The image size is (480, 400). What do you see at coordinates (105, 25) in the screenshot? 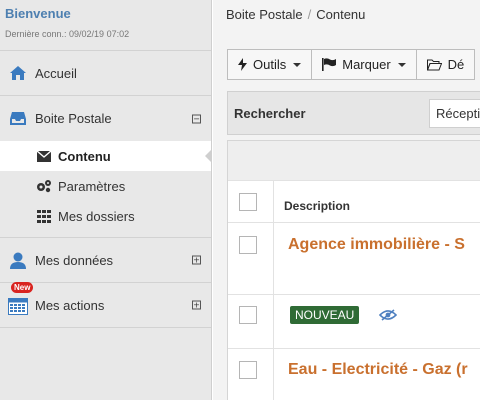
I see `welcome-panel: Bienvenue Dernière conn.: 09/02/19 07:02` at bounding box center [105, 25].